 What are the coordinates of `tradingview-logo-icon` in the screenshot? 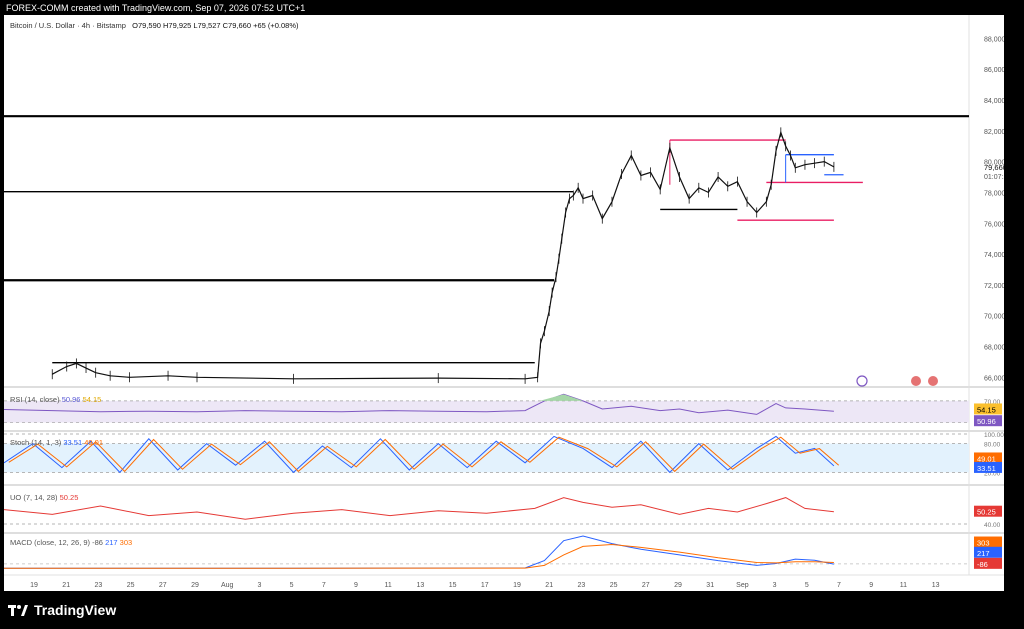 It's located at (18, 610).